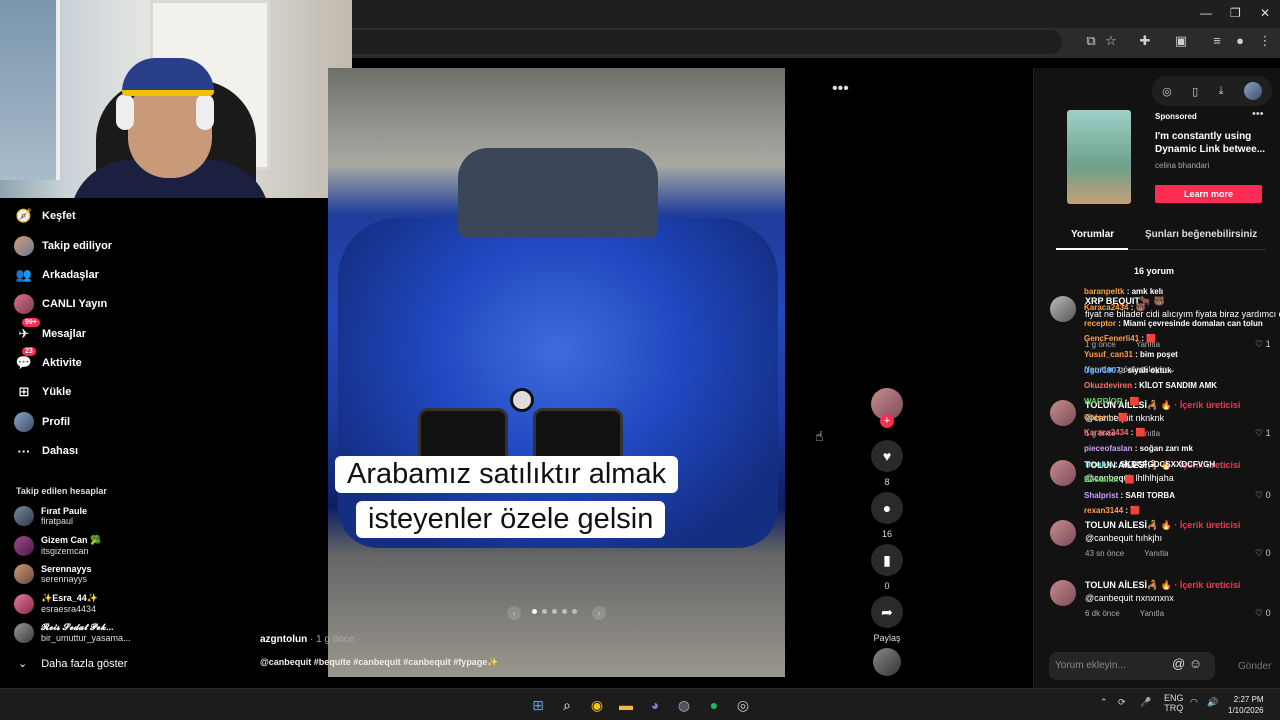  What do you see at coordinates (626, 705) in the screenshot?
I see `file-explorer-icon: ▬` at bounding box center [626, 705].